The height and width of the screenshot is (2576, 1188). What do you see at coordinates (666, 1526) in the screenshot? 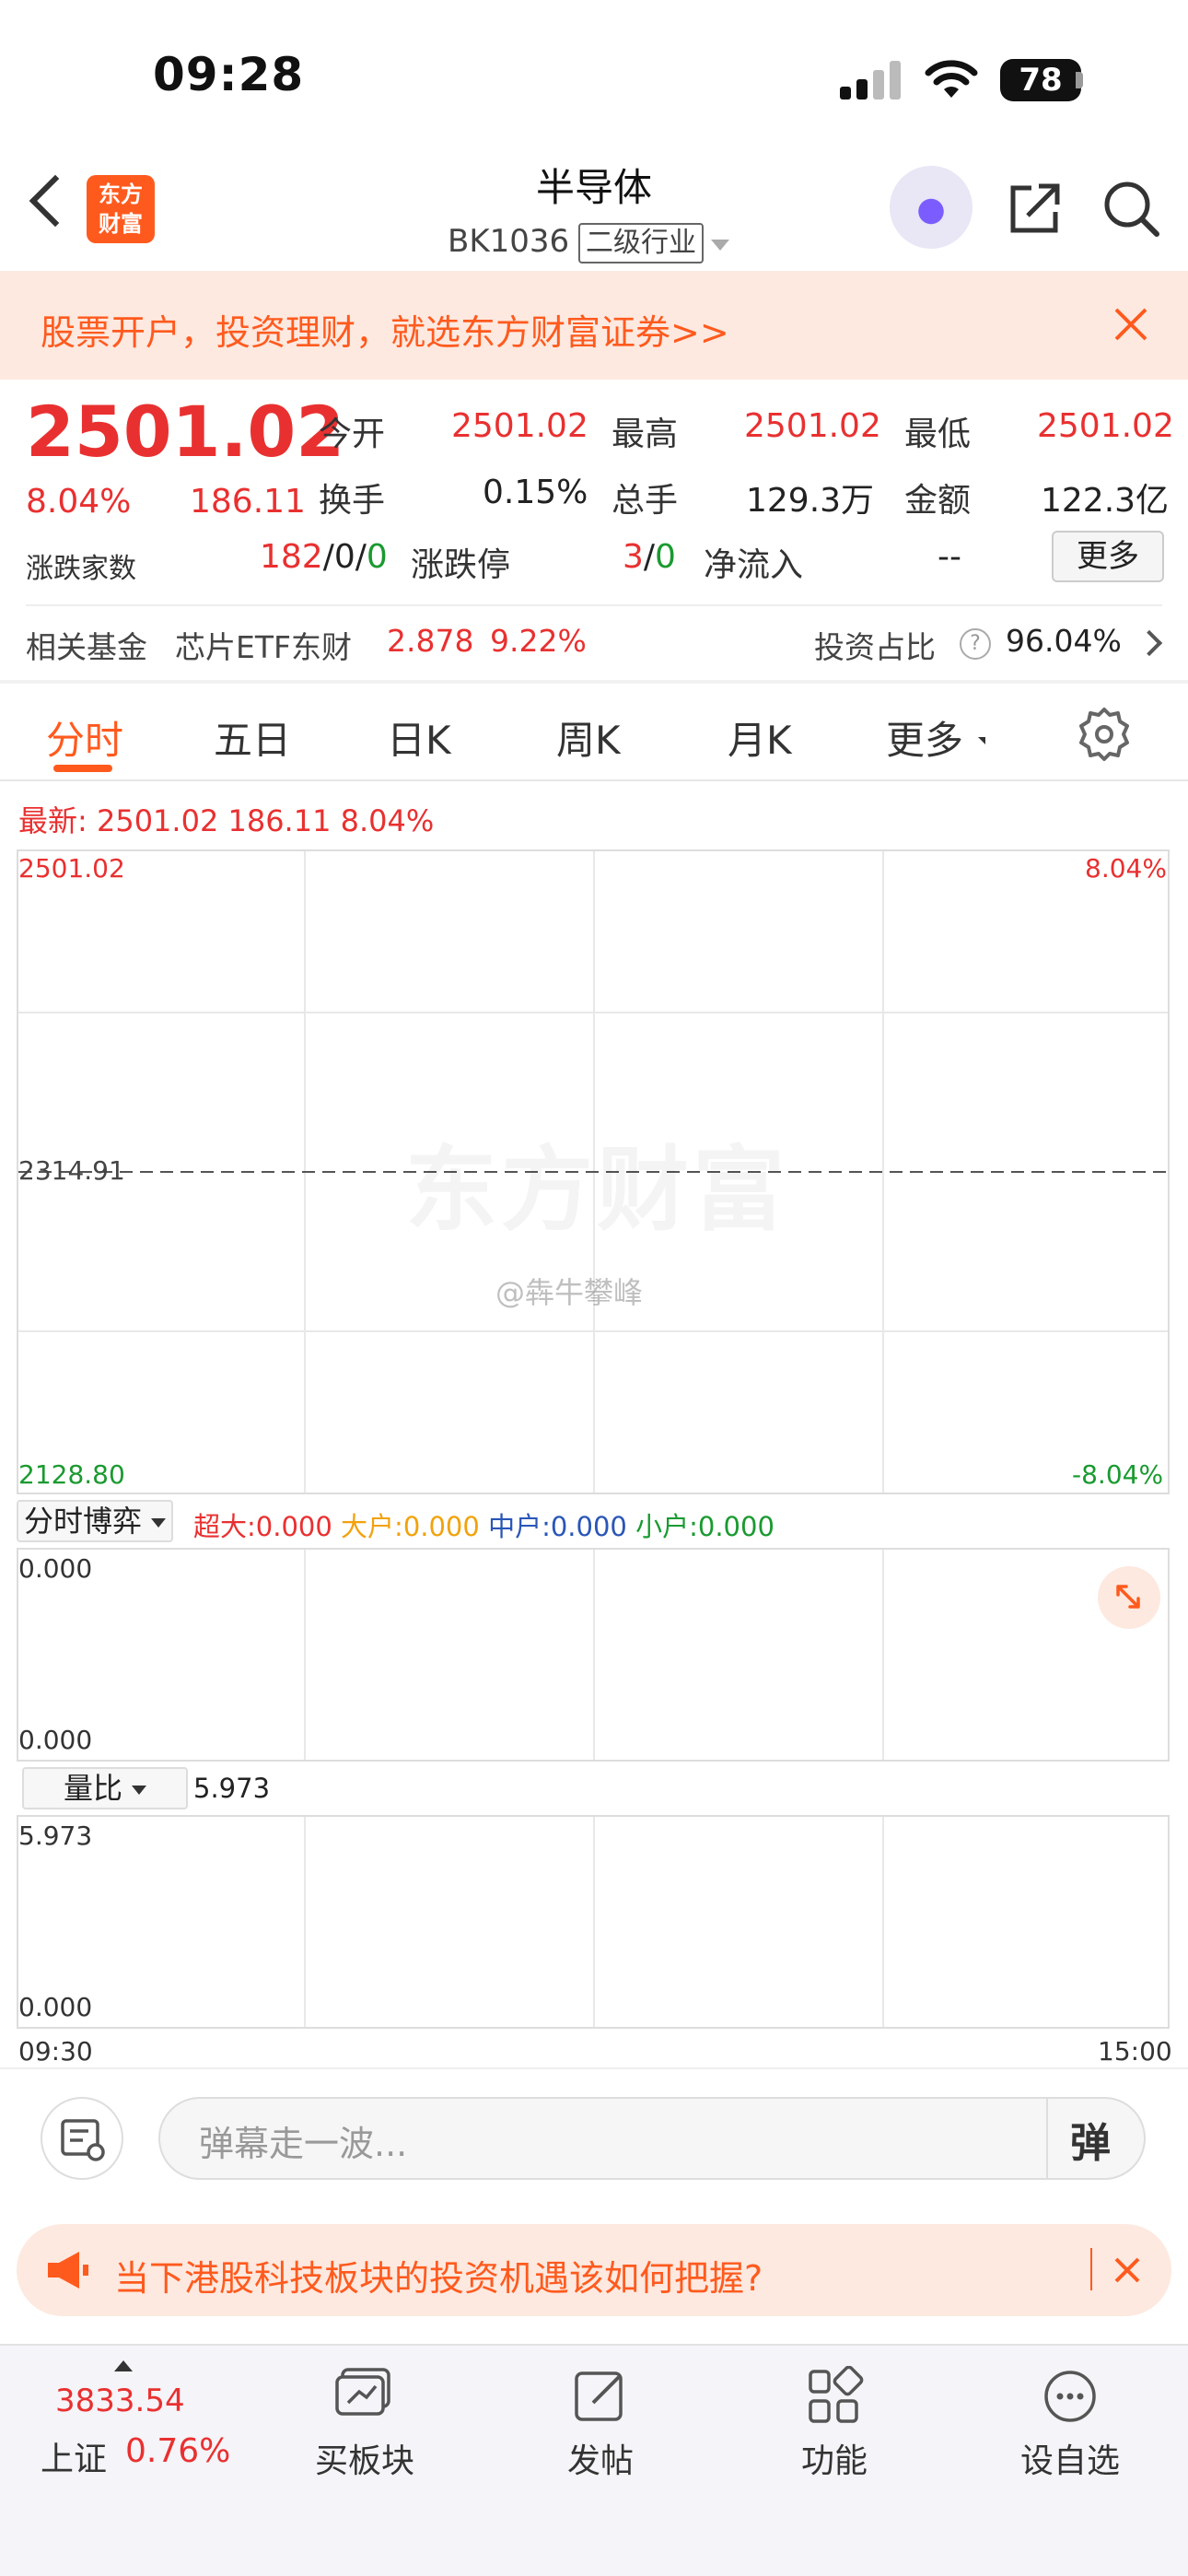
I see `s-label: 小户:` at bounding box center [666, 1526].